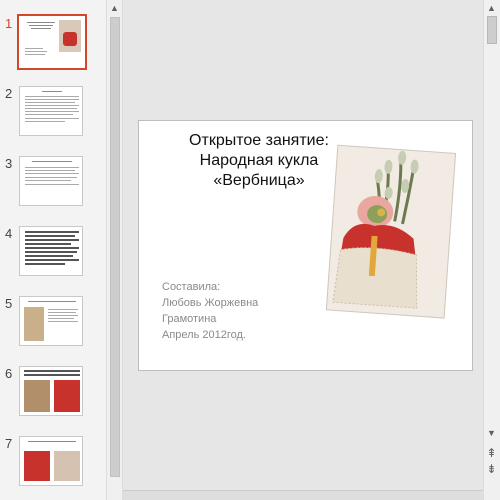 This screenshot has height=500, width=500. What do you see at coordinates (491, 469) in the screenshot?
I see `next-slide-icon: ⇟` at bounding box center [491, 469].